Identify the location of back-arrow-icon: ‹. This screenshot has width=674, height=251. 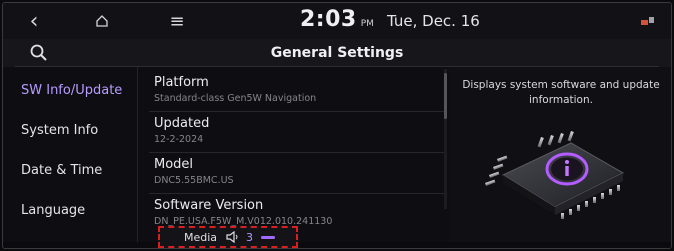
(34, 21).